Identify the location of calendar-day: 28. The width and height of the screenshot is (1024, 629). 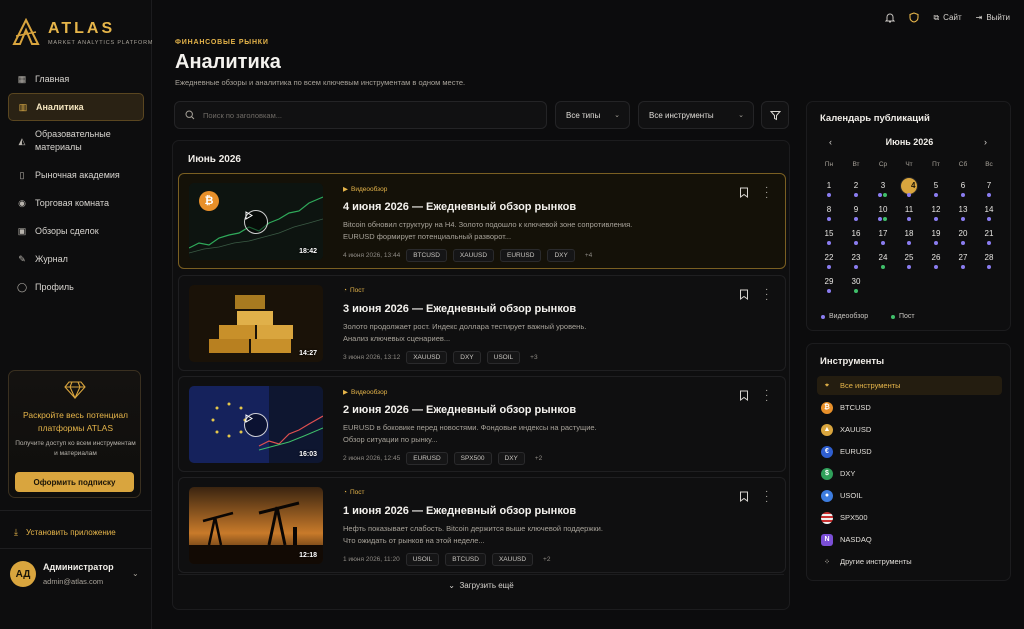
(989, 257).